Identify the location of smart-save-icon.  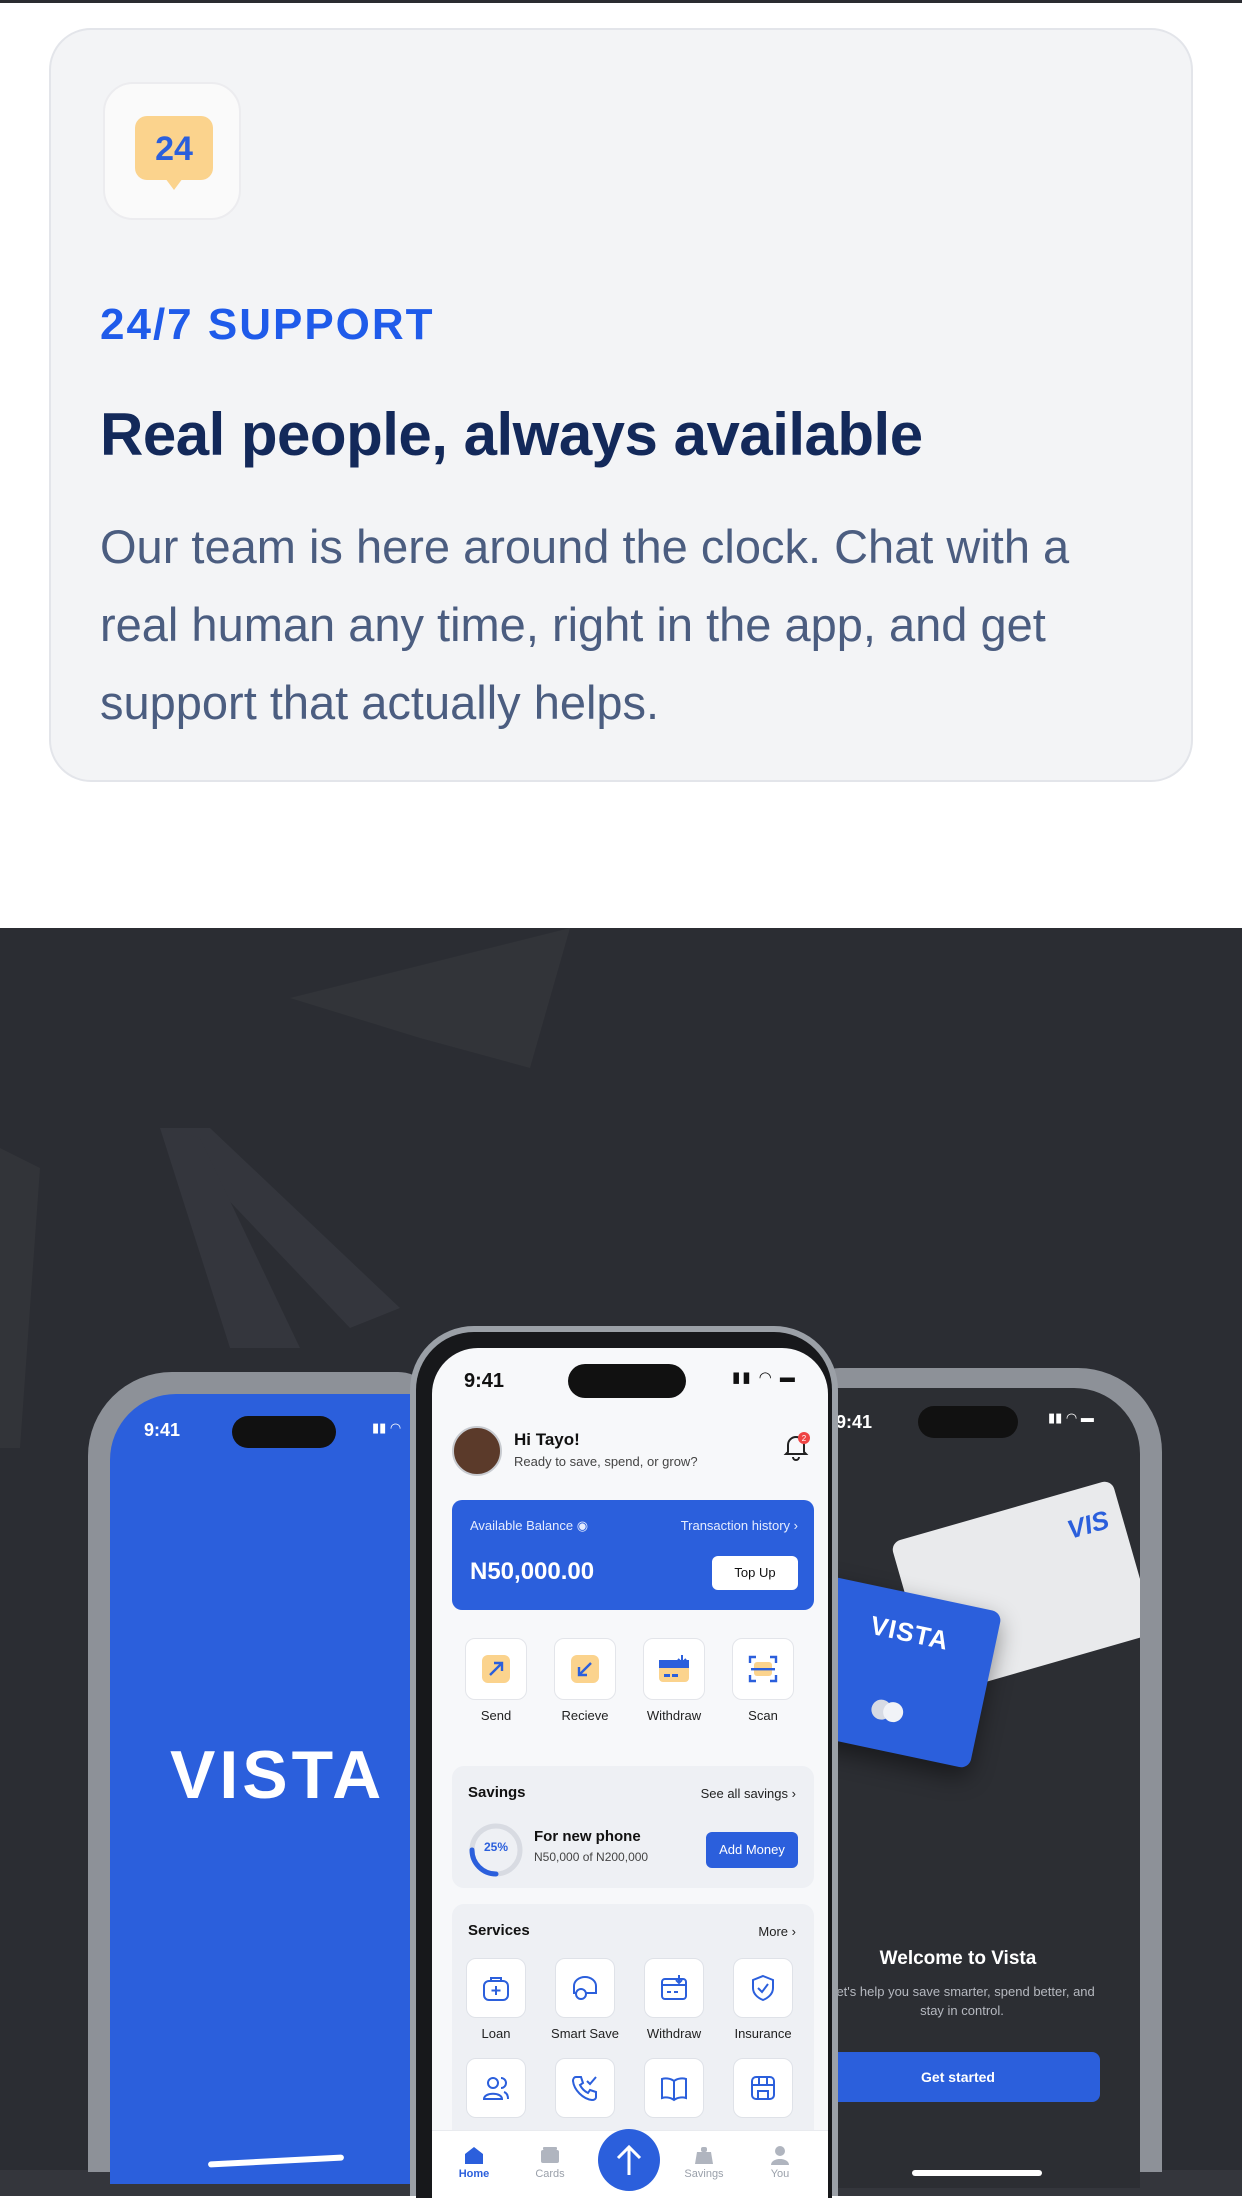
(585, 1988).